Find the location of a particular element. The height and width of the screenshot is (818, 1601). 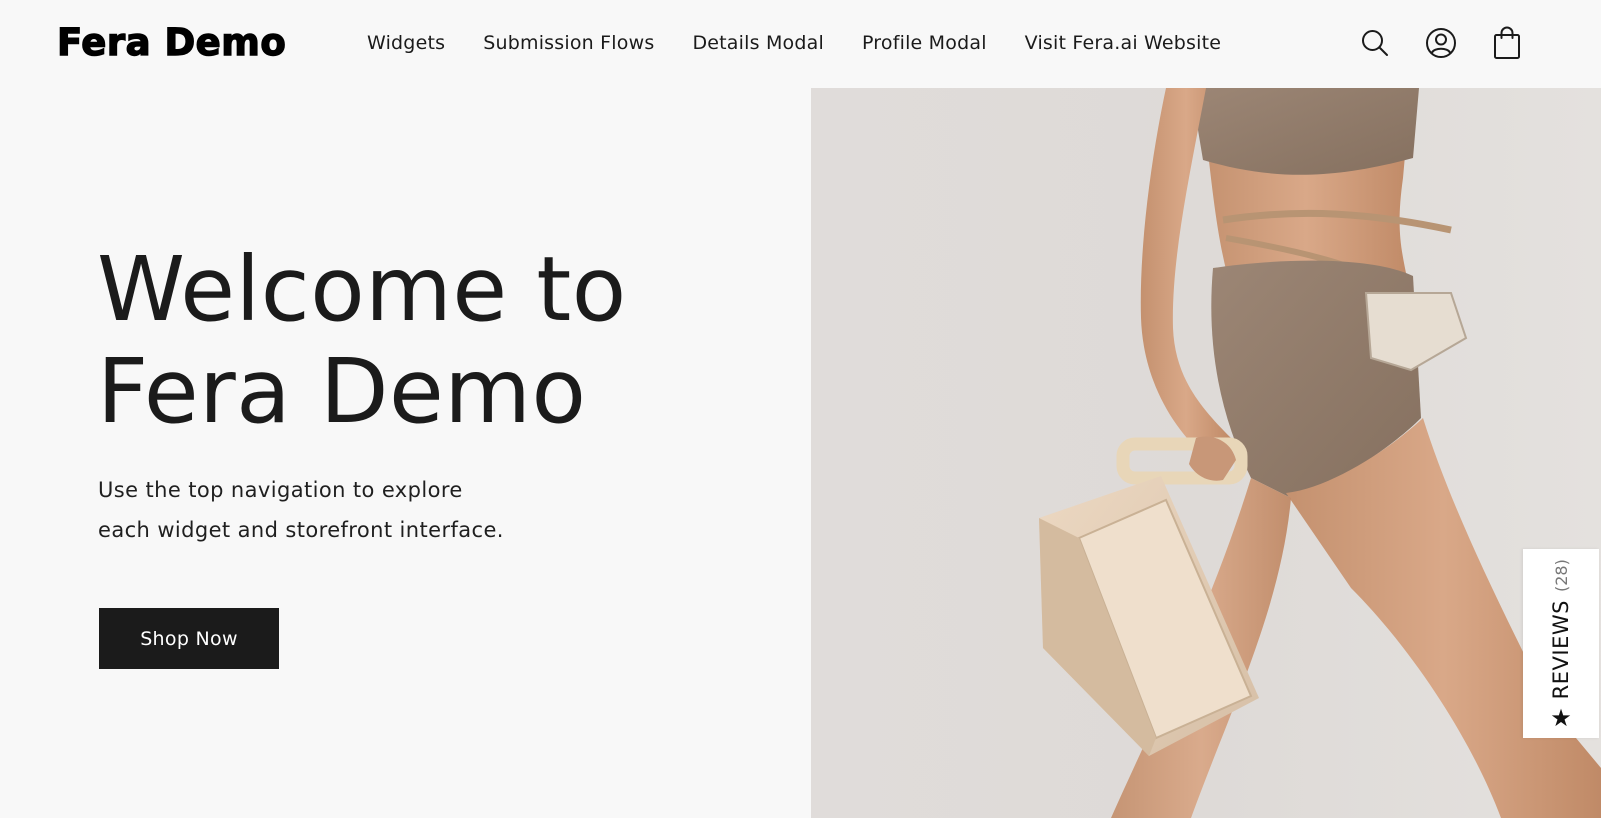

nav-item-profile-modal: Profile Modal is located at coordinates (924, 43).